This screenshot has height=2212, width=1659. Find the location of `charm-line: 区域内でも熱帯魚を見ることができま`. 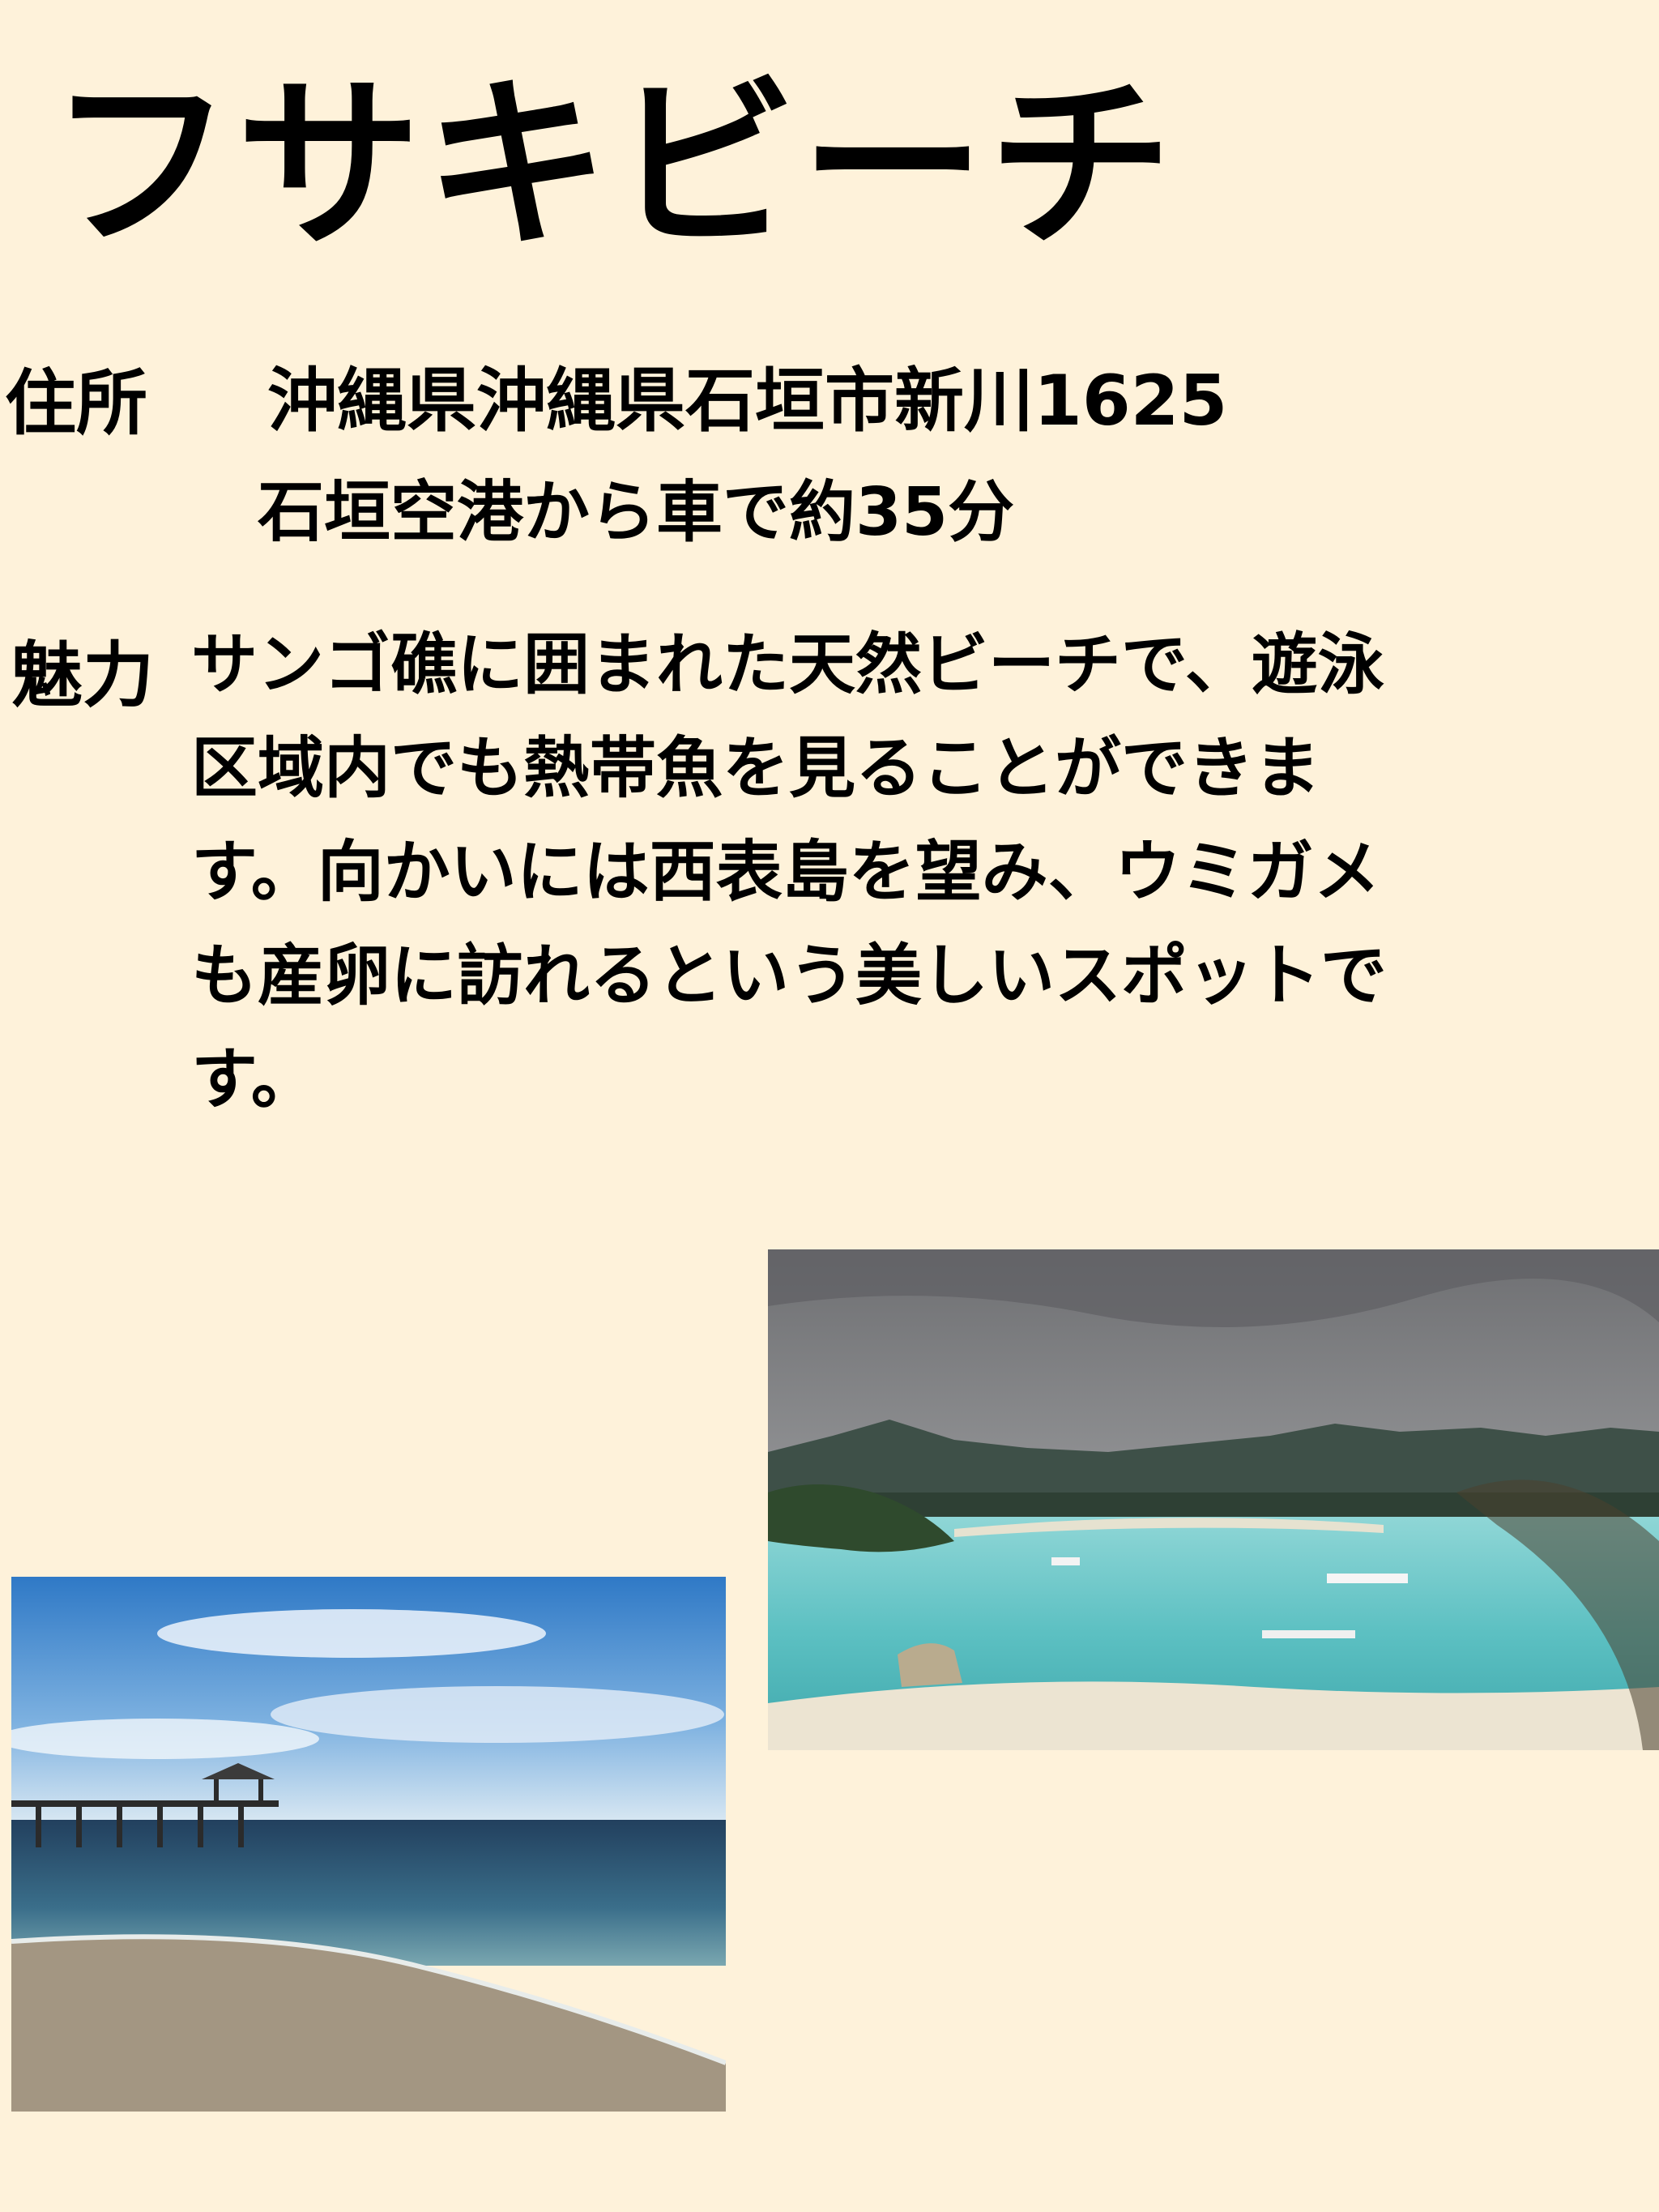

charm-line: 区域内でも熱帯魚を見ることができま is located at coordinates (756, 768).